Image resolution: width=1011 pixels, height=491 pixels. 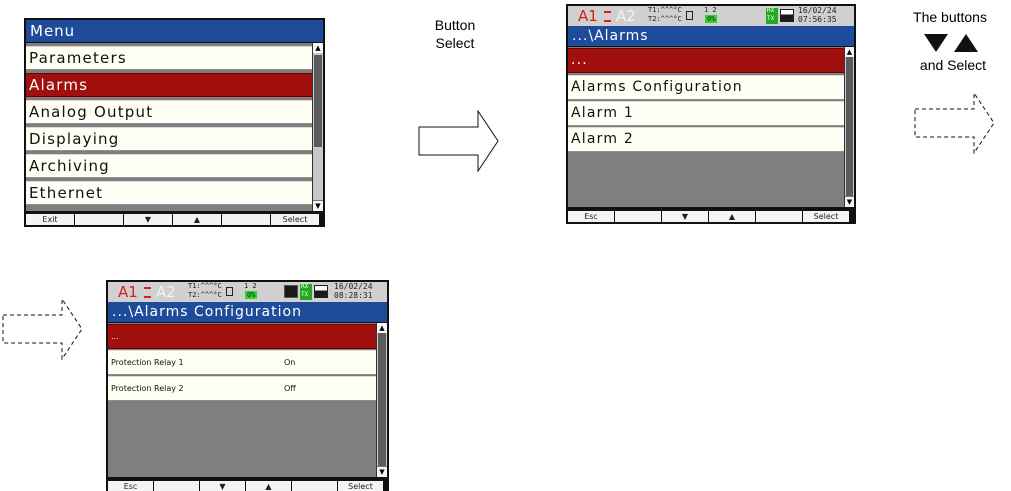 What do you see at coordinates (602, 139) in the screenshot?
I see `list-item-label: Alarm 2` at bounding box center [602, 139].